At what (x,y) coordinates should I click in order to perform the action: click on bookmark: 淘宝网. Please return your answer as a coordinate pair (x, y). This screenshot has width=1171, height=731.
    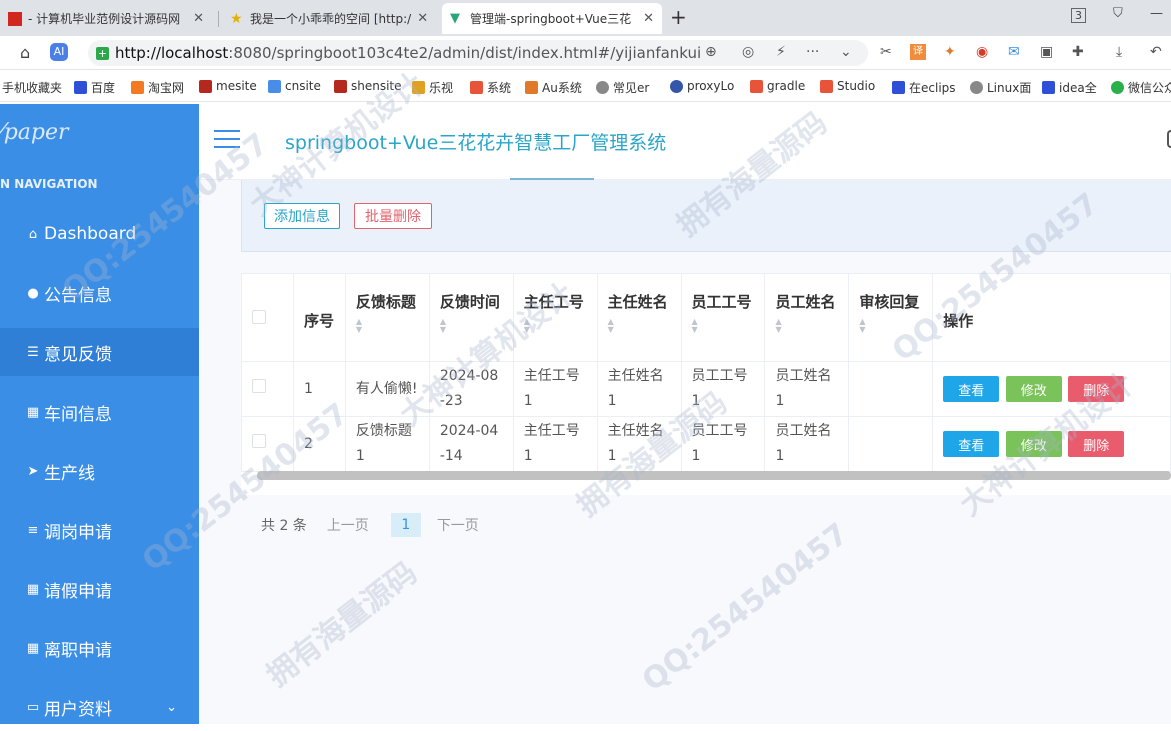
    Looking at the image, I should click on (157, 87).